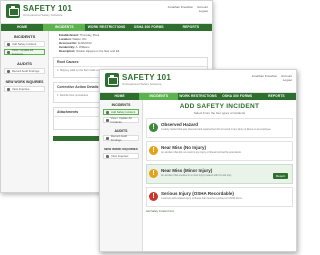 The height and width of the screenshot is (255, 320). I want to click on meta-label: Description:, so click(67, 51).